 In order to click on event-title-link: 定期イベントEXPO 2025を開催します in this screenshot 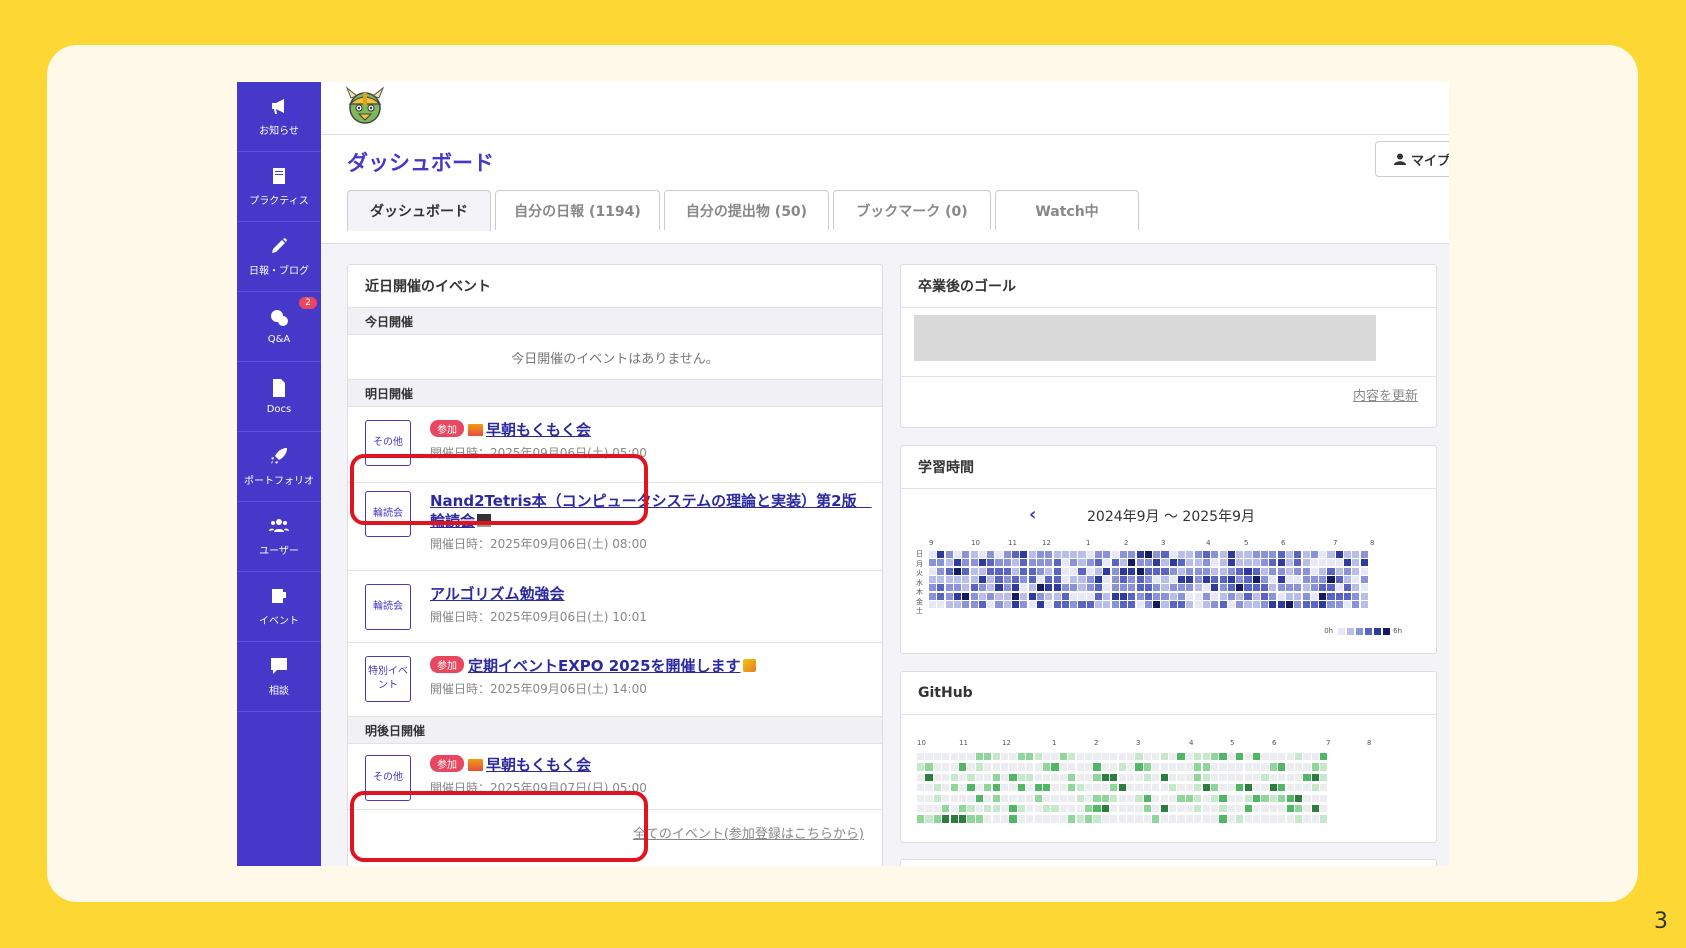, I will do `click(604, 666)`.